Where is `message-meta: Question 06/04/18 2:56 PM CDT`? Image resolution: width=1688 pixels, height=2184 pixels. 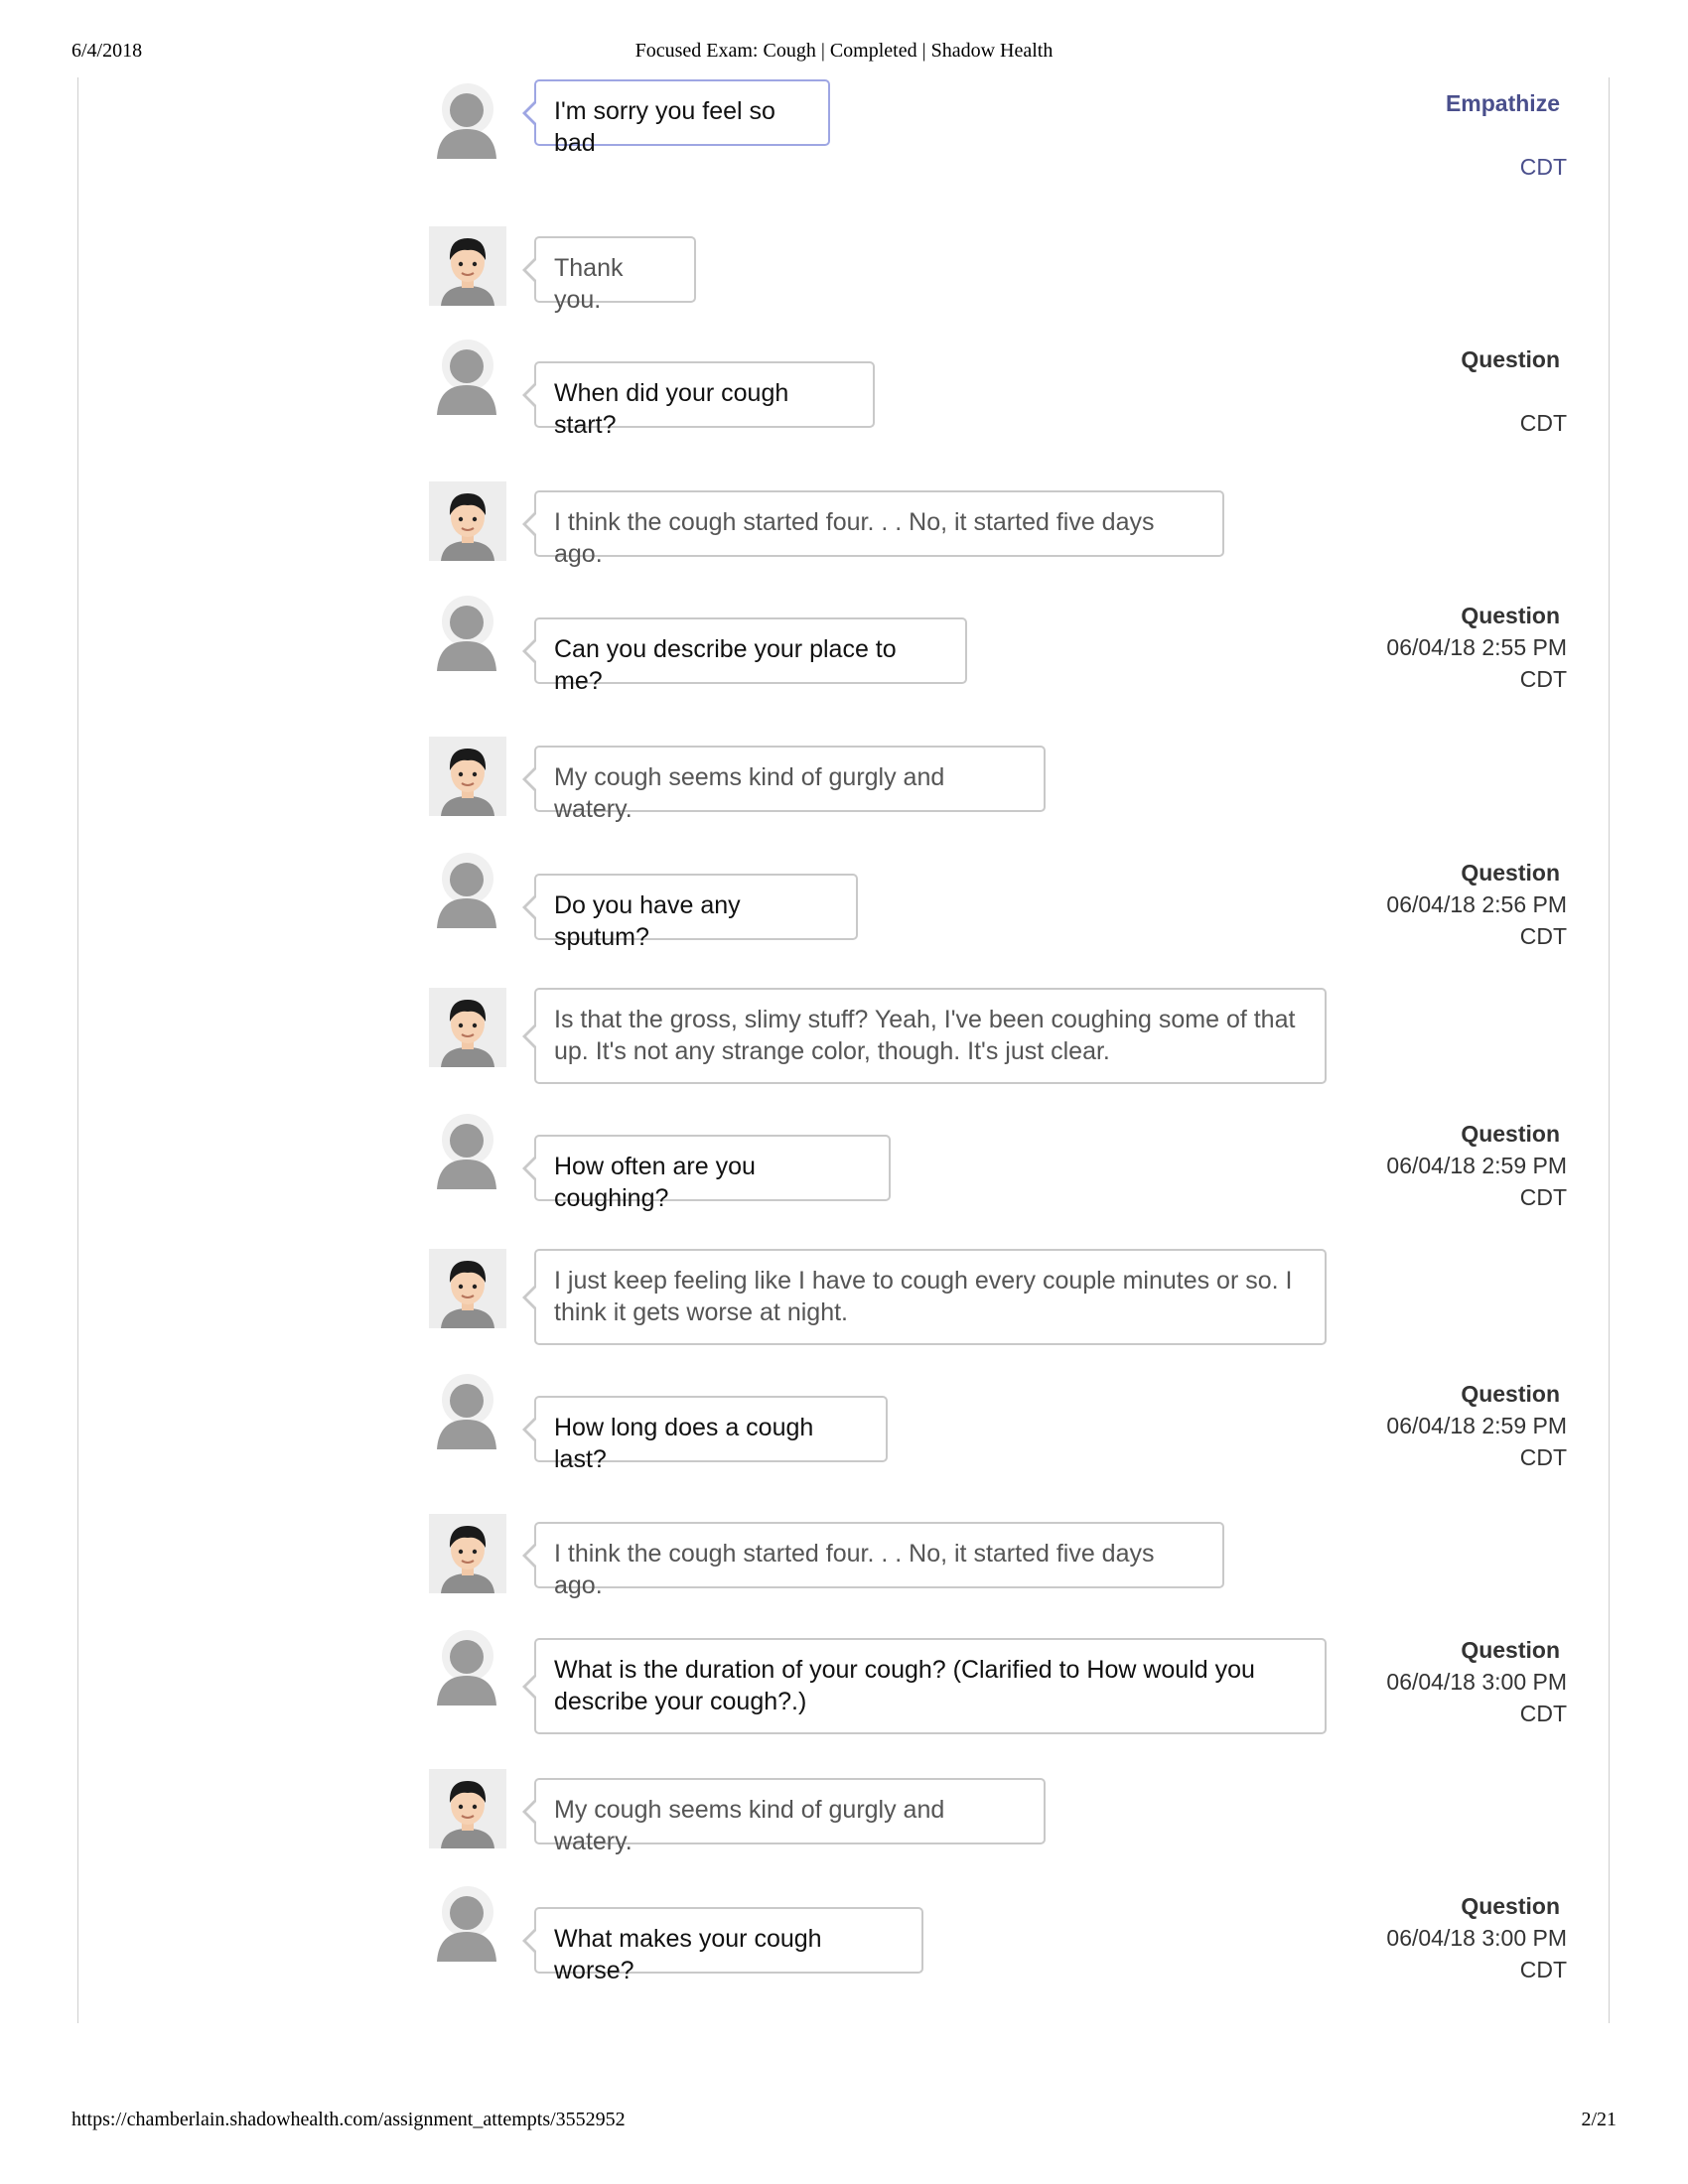
message-meta: Question 06/04/18 2:56 PM CDT is located at coordinates (1438, 904).